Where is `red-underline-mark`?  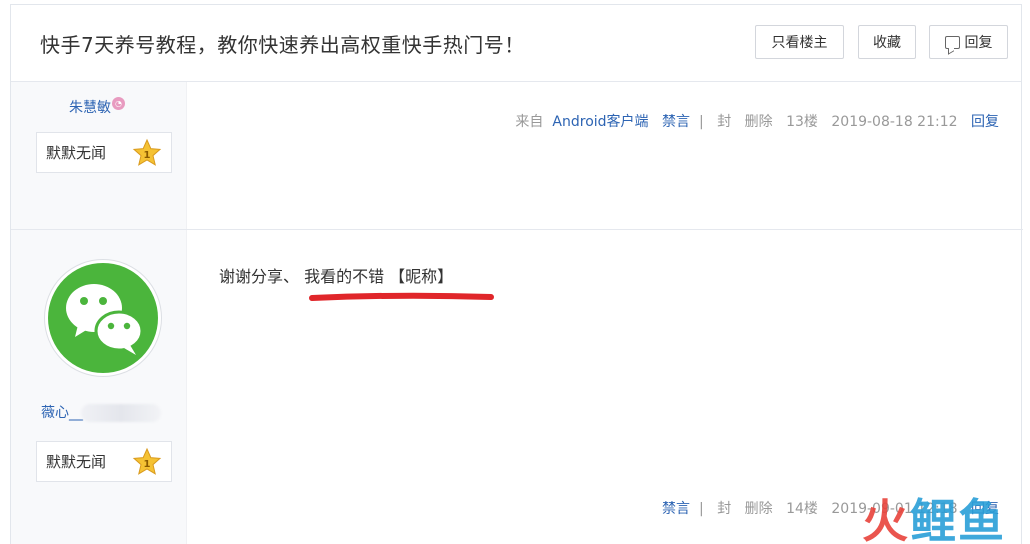
red-underline-mark is located at coordinates (401, 296).